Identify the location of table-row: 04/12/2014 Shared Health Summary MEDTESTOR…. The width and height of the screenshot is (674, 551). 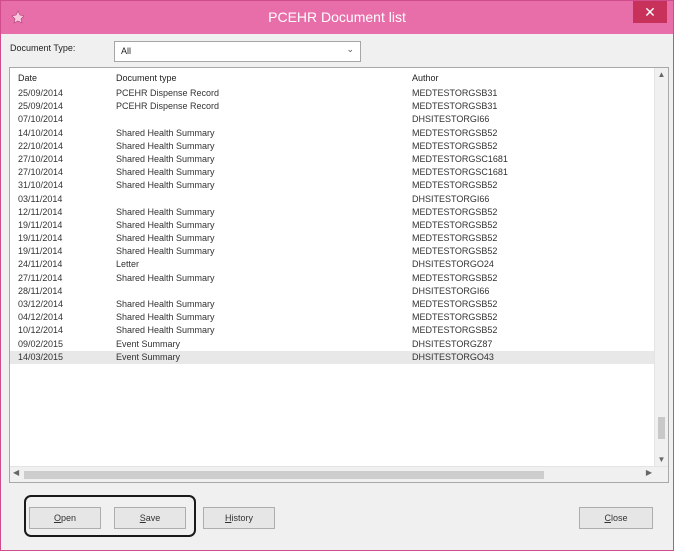
(332, 317).